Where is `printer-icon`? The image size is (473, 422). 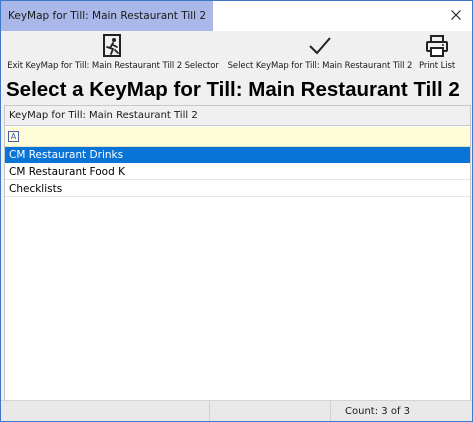
printer-icon is located at coordinates (437, 46).